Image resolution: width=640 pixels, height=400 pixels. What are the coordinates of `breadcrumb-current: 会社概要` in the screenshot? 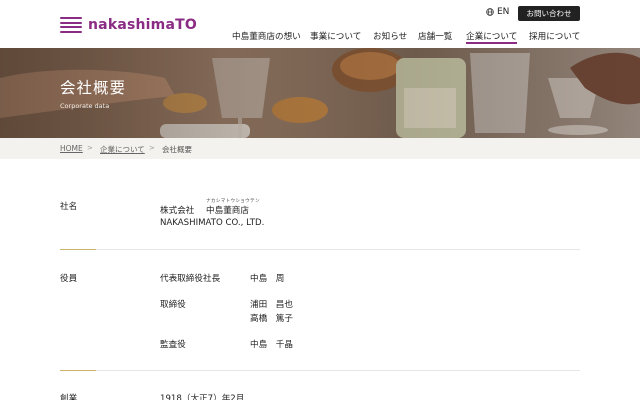 It's located at (177, 149).